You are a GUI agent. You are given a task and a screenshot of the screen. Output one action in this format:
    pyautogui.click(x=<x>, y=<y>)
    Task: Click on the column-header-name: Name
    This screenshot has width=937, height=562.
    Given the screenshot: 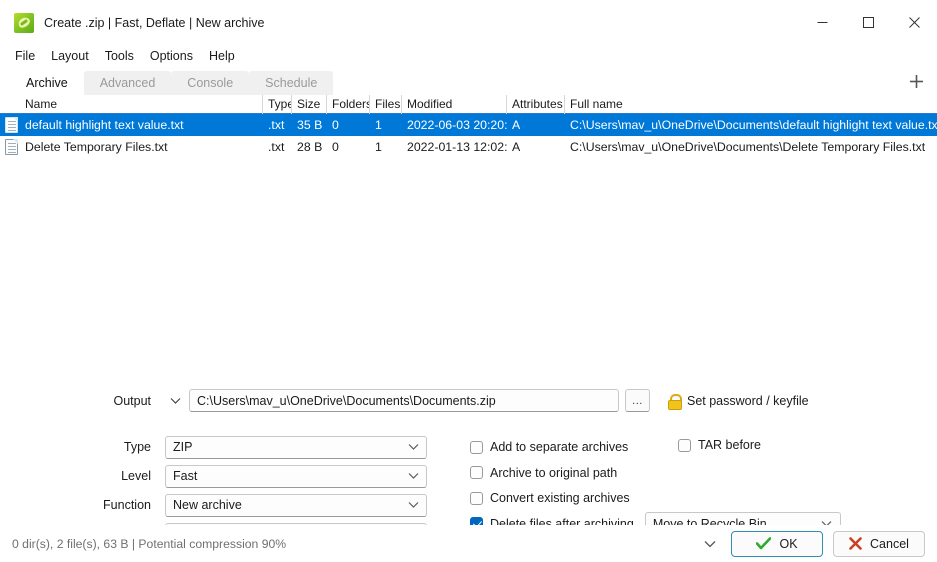 What is the action you would take?
    pyautogui.click(x=131, y=104)
    